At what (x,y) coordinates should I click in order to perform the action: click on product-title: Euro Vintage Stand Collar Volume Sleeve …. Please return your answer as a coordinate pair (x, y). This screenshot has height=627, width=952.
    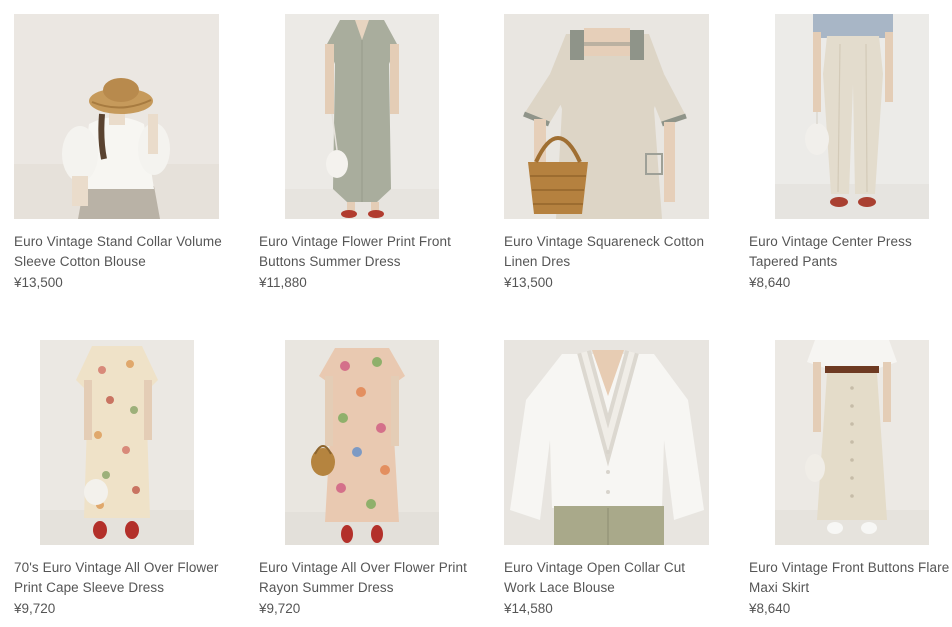
    Looking at the image, I should click on (119, 252).